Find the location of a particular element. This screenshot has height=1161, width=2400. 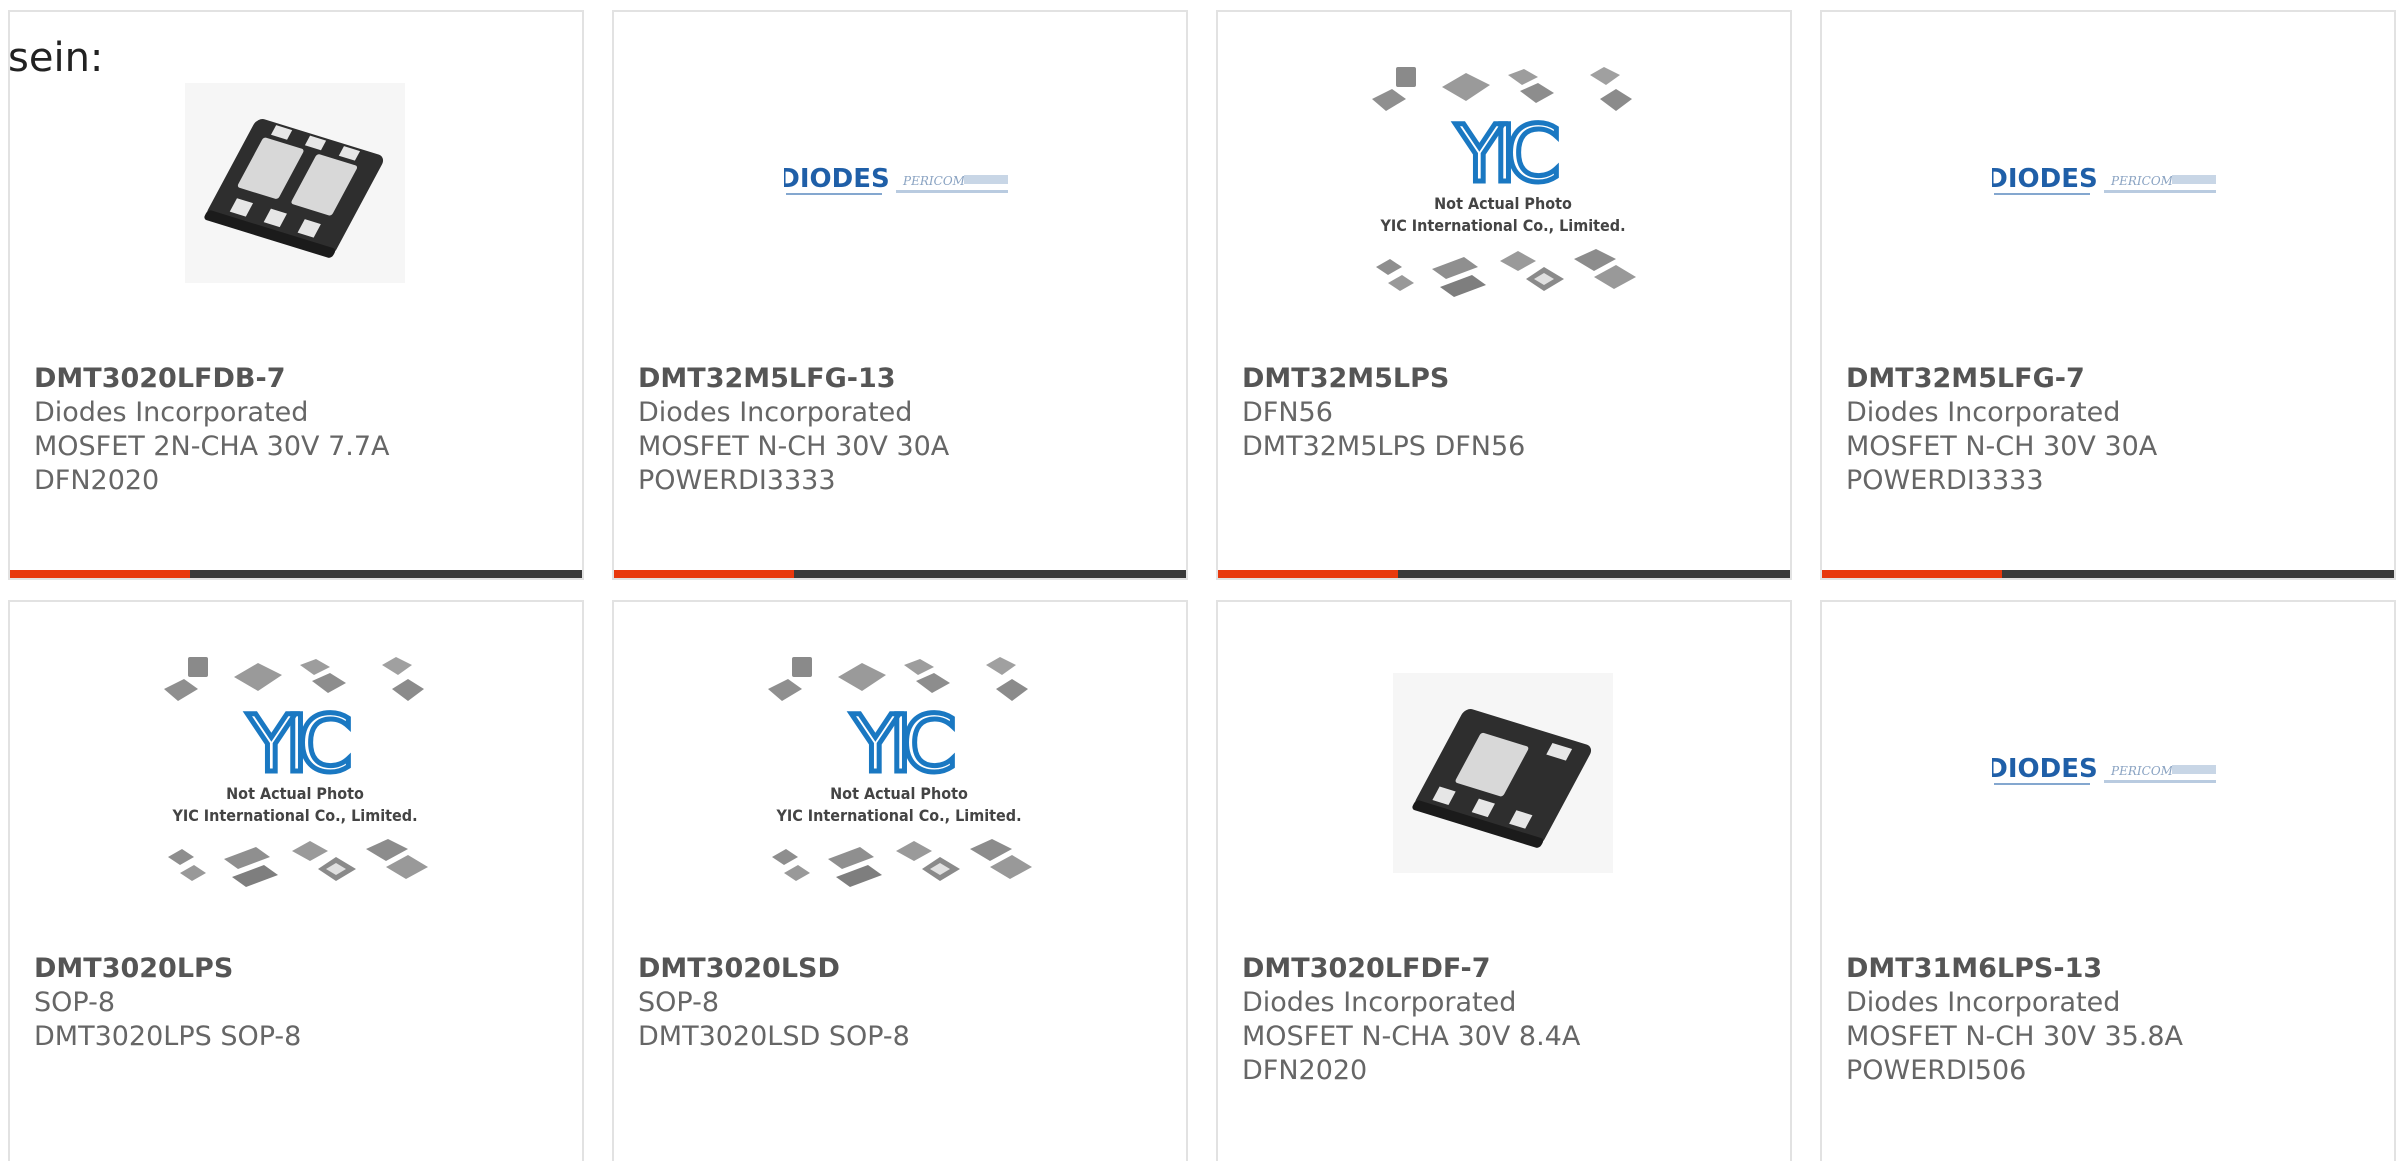

part-number: DMT31M6LPS-13 is located at coordinates (2110, 969).